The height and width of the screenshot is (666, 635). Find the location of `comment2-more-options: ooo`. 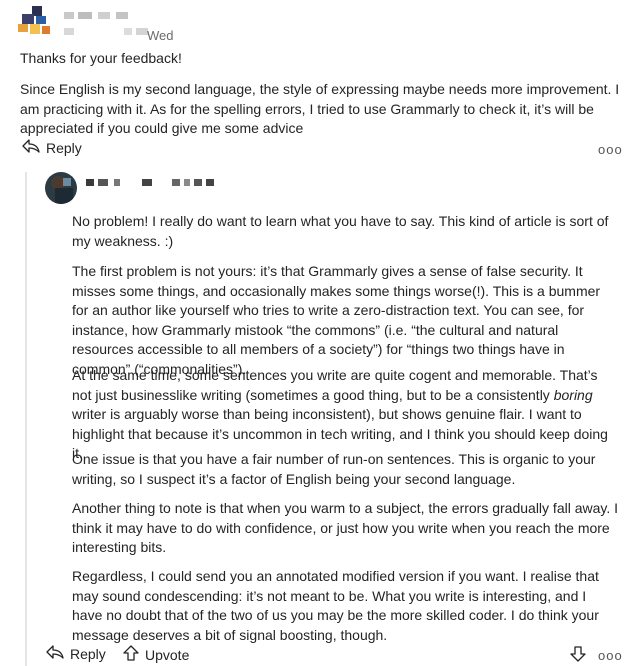

comment2-more-options: ooo is located at coordinates (610, 655).